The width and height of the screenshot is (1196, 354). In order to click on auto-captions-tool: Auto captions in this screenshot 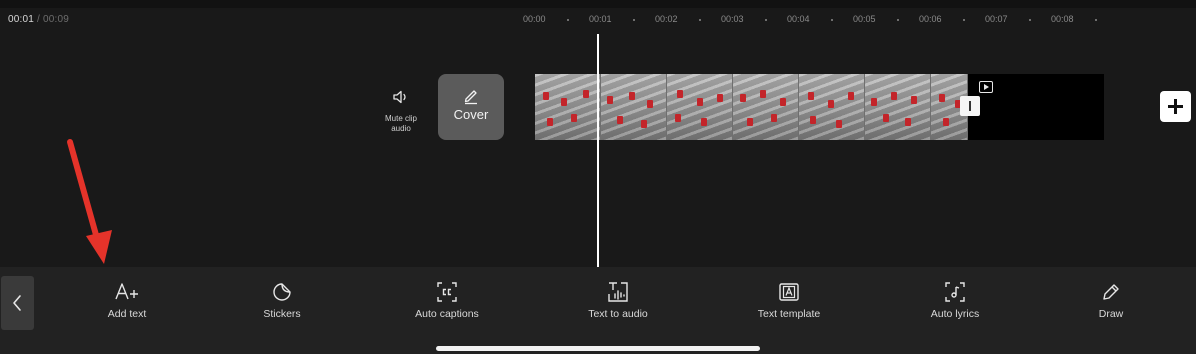, I will do `click(447, 300)`.